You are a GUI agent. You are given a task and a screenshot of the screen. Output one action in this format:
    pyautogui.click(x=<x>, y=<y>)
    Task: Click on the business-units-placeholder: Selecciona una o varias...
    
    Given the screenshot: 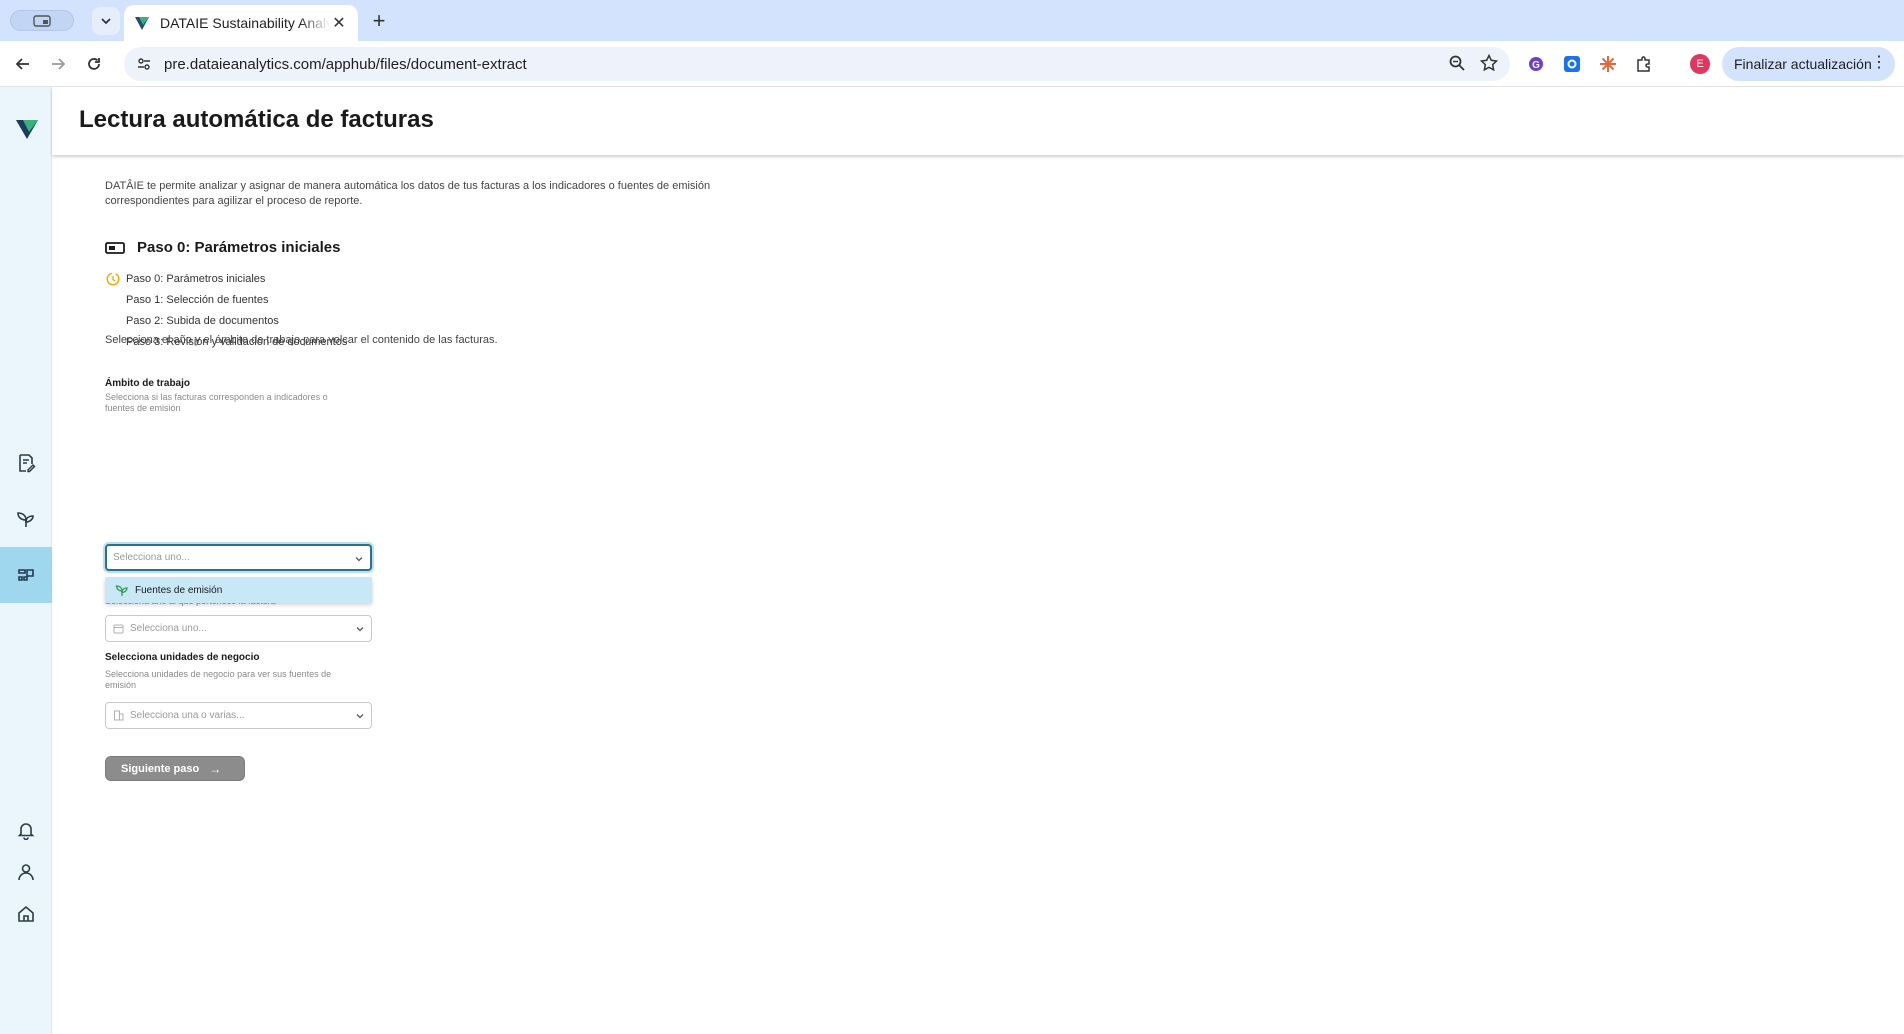 What is the action you would take?
    pyautogui.click(x=187, y=715)
    